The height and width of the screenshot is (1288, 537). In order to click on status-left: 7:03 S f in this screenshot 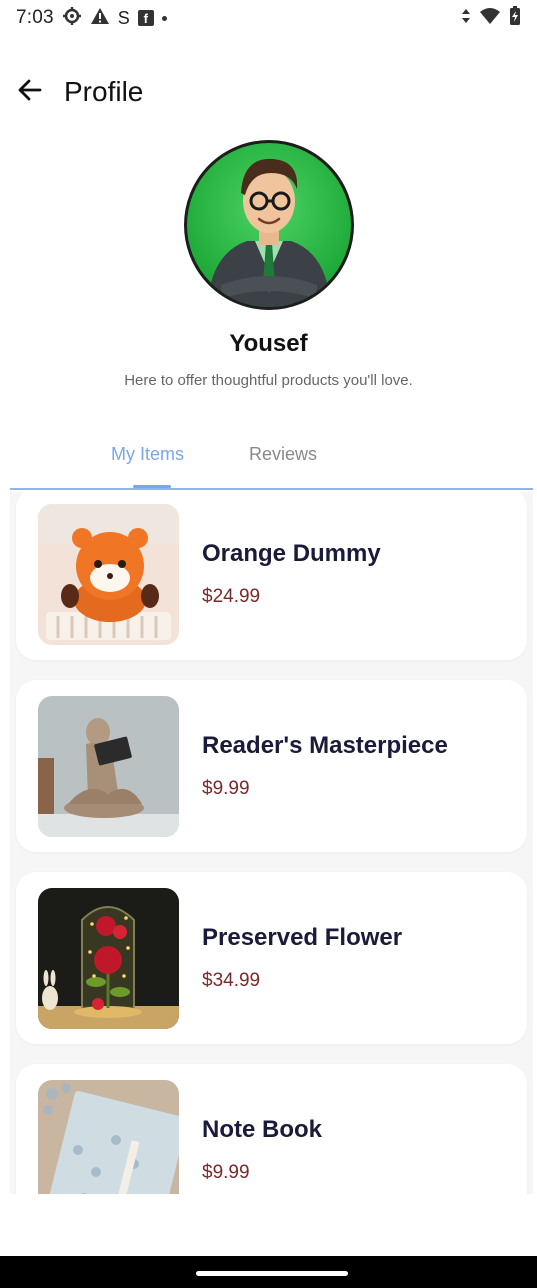, I will do `click(91, 18)`.